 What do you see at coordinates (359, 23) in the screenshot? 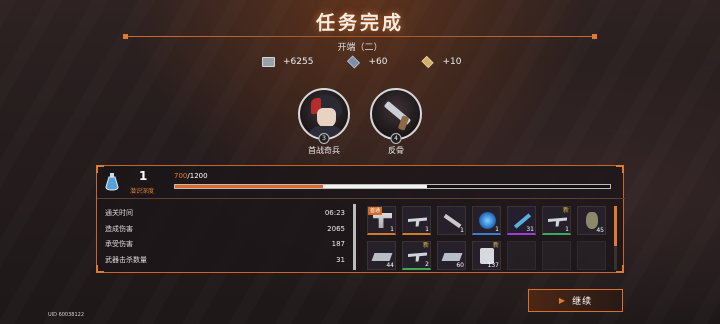
I see `page-title: 任务完成` at bounding box center [359, 23].